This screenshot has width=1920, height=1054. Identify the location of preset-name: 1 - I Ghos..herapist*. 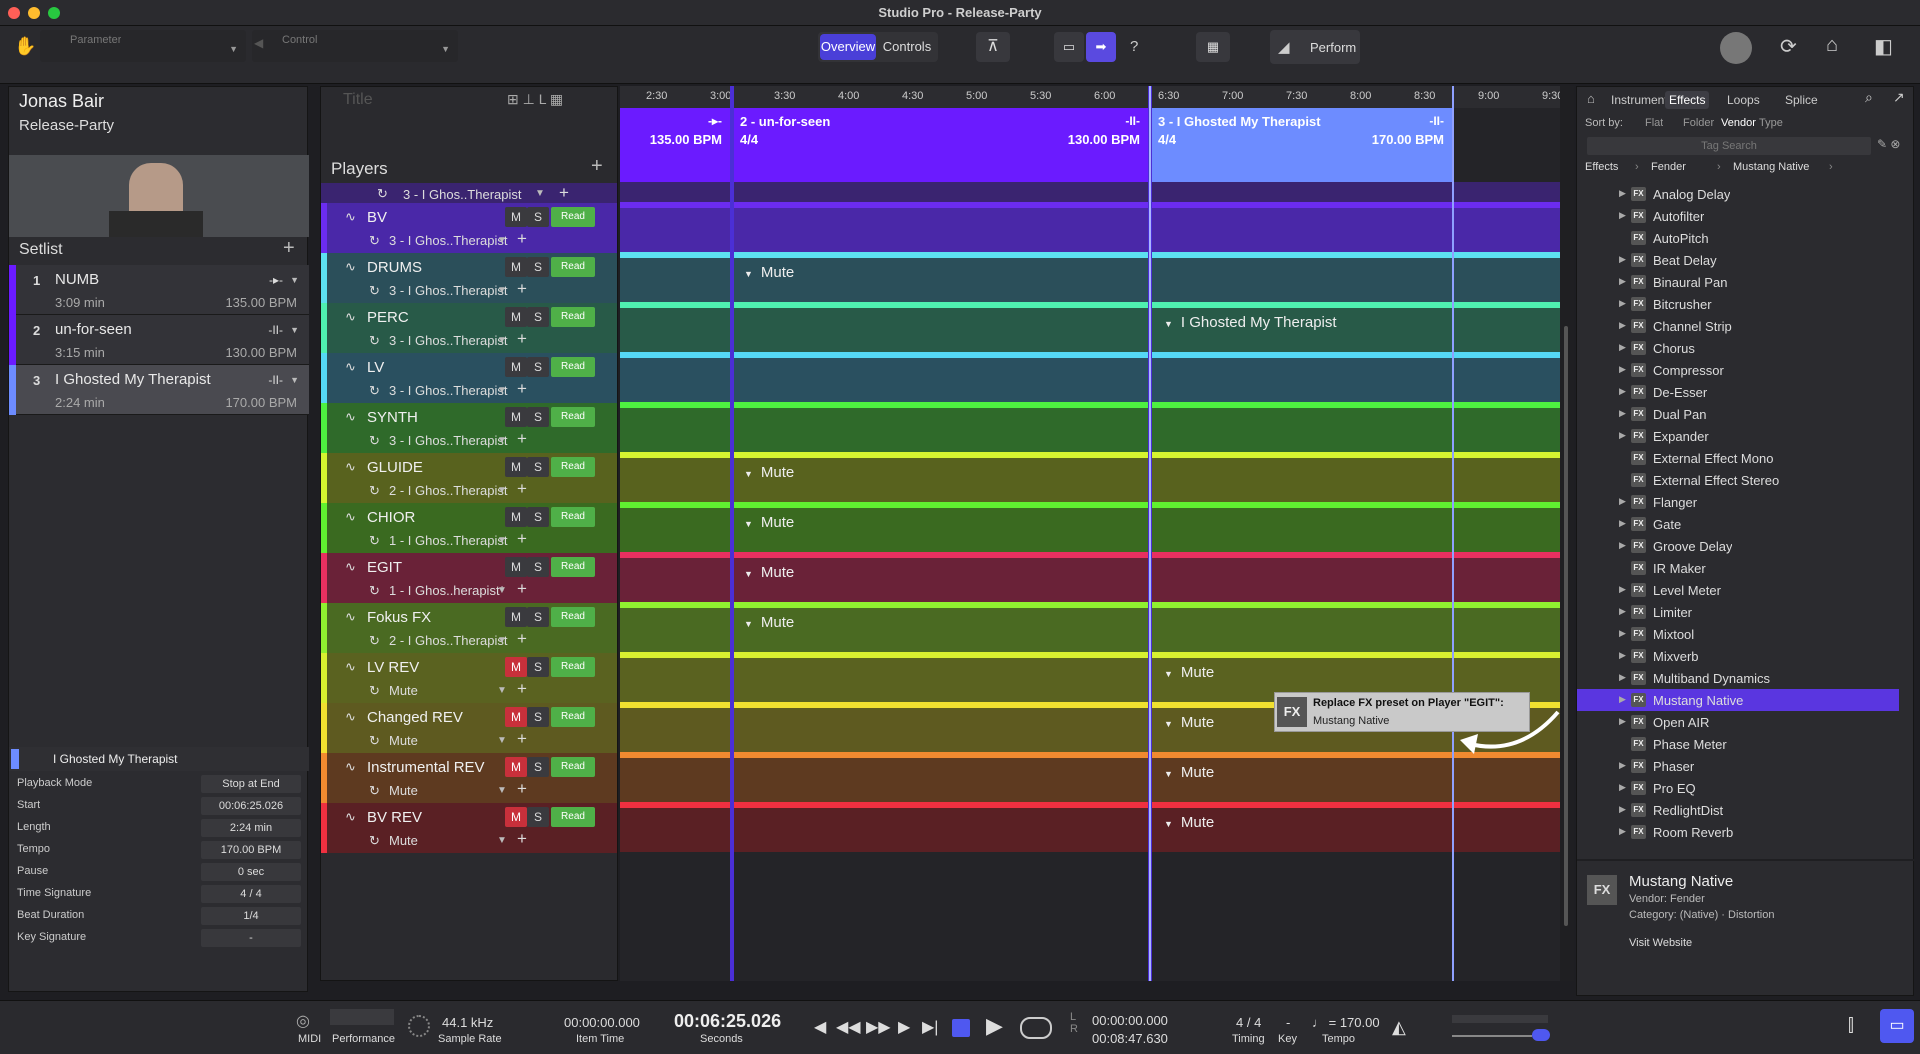
(449, 590).